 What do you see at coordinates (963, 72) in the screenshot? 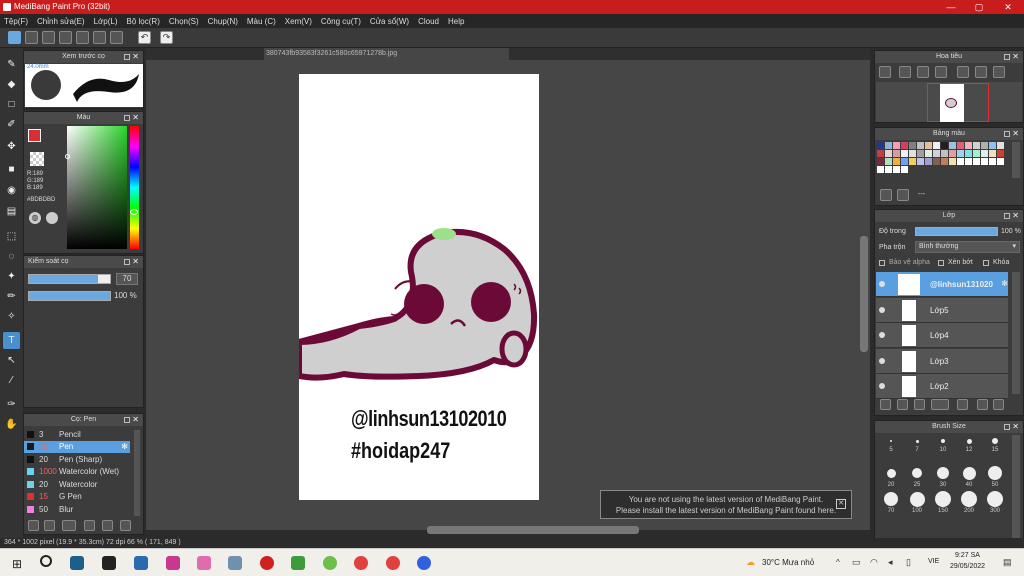
I see `rotate-left-icon` at bounding box center [963, 72].